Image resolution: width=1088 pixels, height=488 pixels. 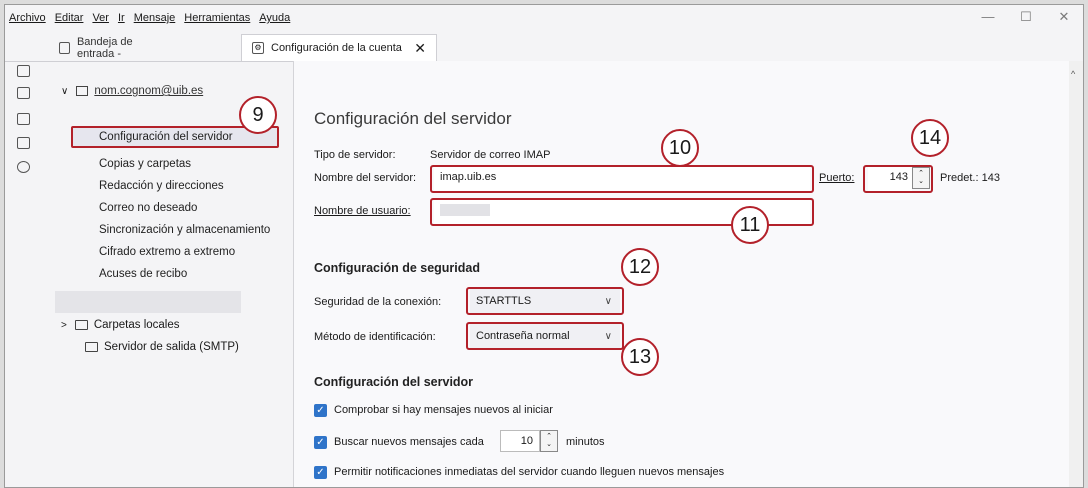 What do you see at coordinates (320, 442) in the screenshot?
I see `check-every-checkbox: ✓` at bounding box center [320, 442].